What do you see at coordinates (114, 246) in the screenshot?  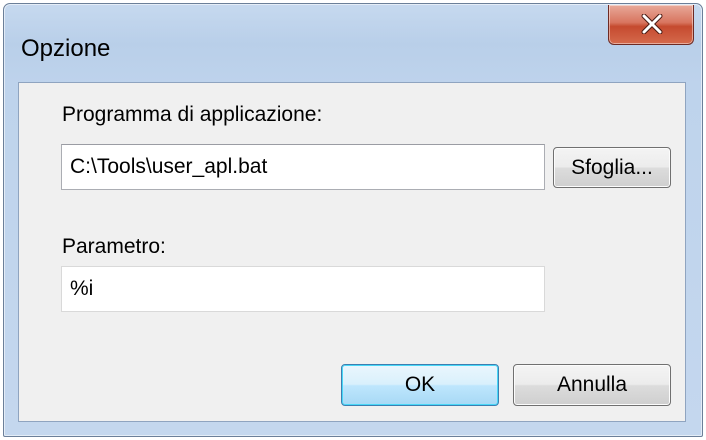 I see `parameter-label: Parametro:` at bounding box center [114, 246].